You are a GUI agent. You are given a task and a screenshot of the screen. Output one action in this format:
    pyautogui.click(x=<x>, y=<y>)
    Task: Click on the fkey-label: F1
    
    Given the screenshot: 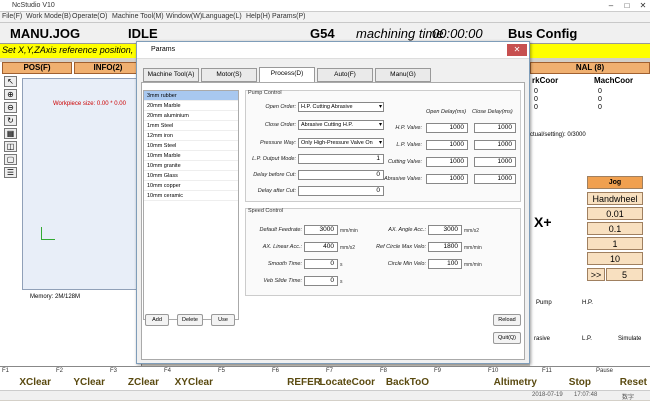 What is the action you would take?
    pyautogui.click(x=6, y=371)
    